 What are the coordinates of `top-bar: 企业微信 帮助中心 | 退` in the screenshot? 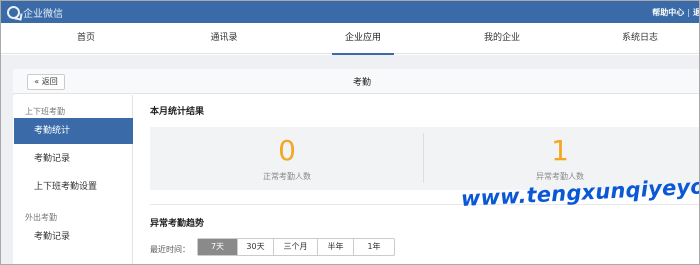 It's located at (350, 12).